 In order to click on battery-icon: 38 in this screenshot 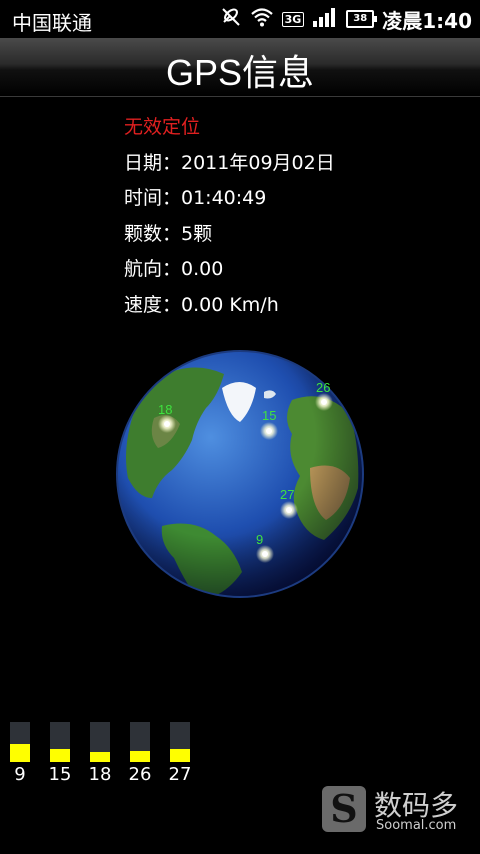, I will do `click(362, 19)`.